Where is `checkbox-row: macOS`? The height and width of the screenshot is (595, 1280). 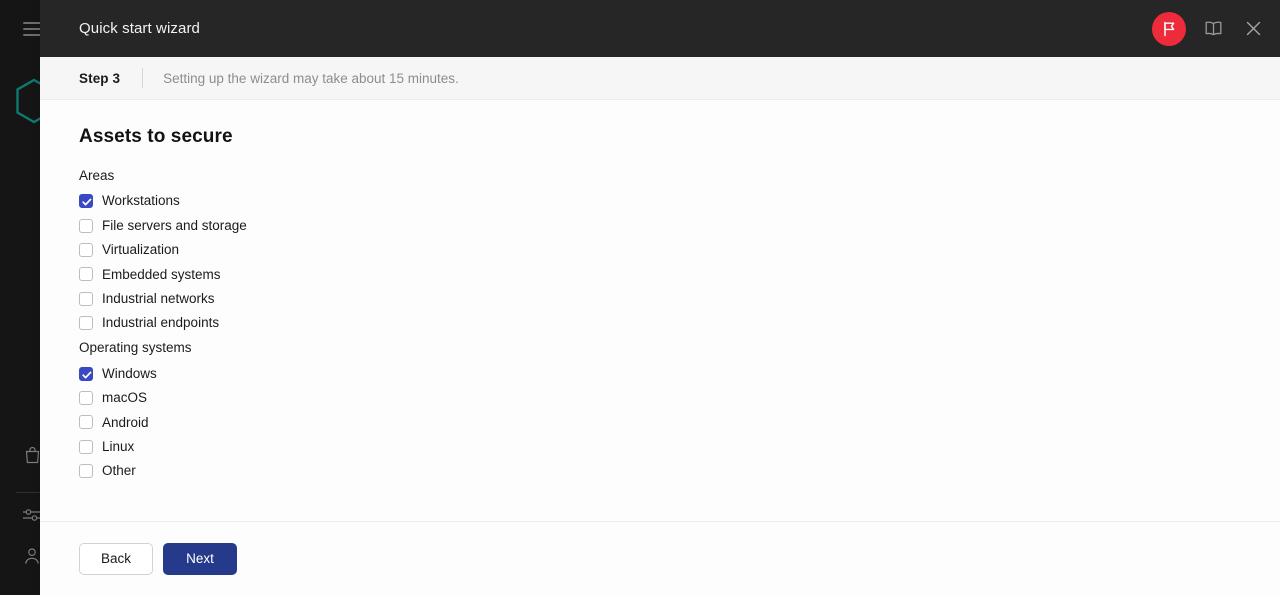 checkbox-row: macOS is located at coordinates (660, 398).